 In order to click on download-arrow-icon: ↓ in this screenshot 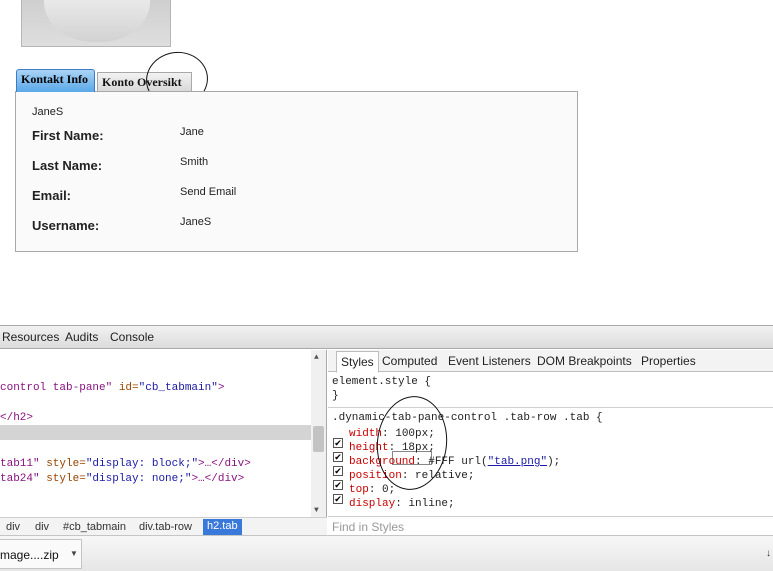, I will do `click(768, 553)`.